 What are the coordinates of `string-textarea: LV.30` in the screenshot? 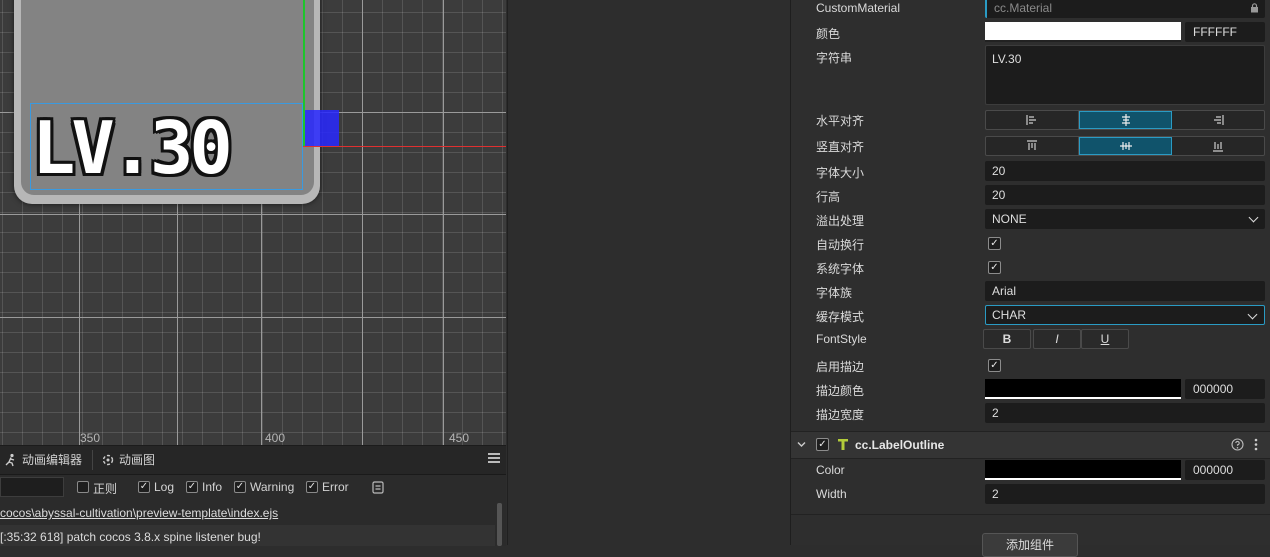 It's located at (1125, 75).